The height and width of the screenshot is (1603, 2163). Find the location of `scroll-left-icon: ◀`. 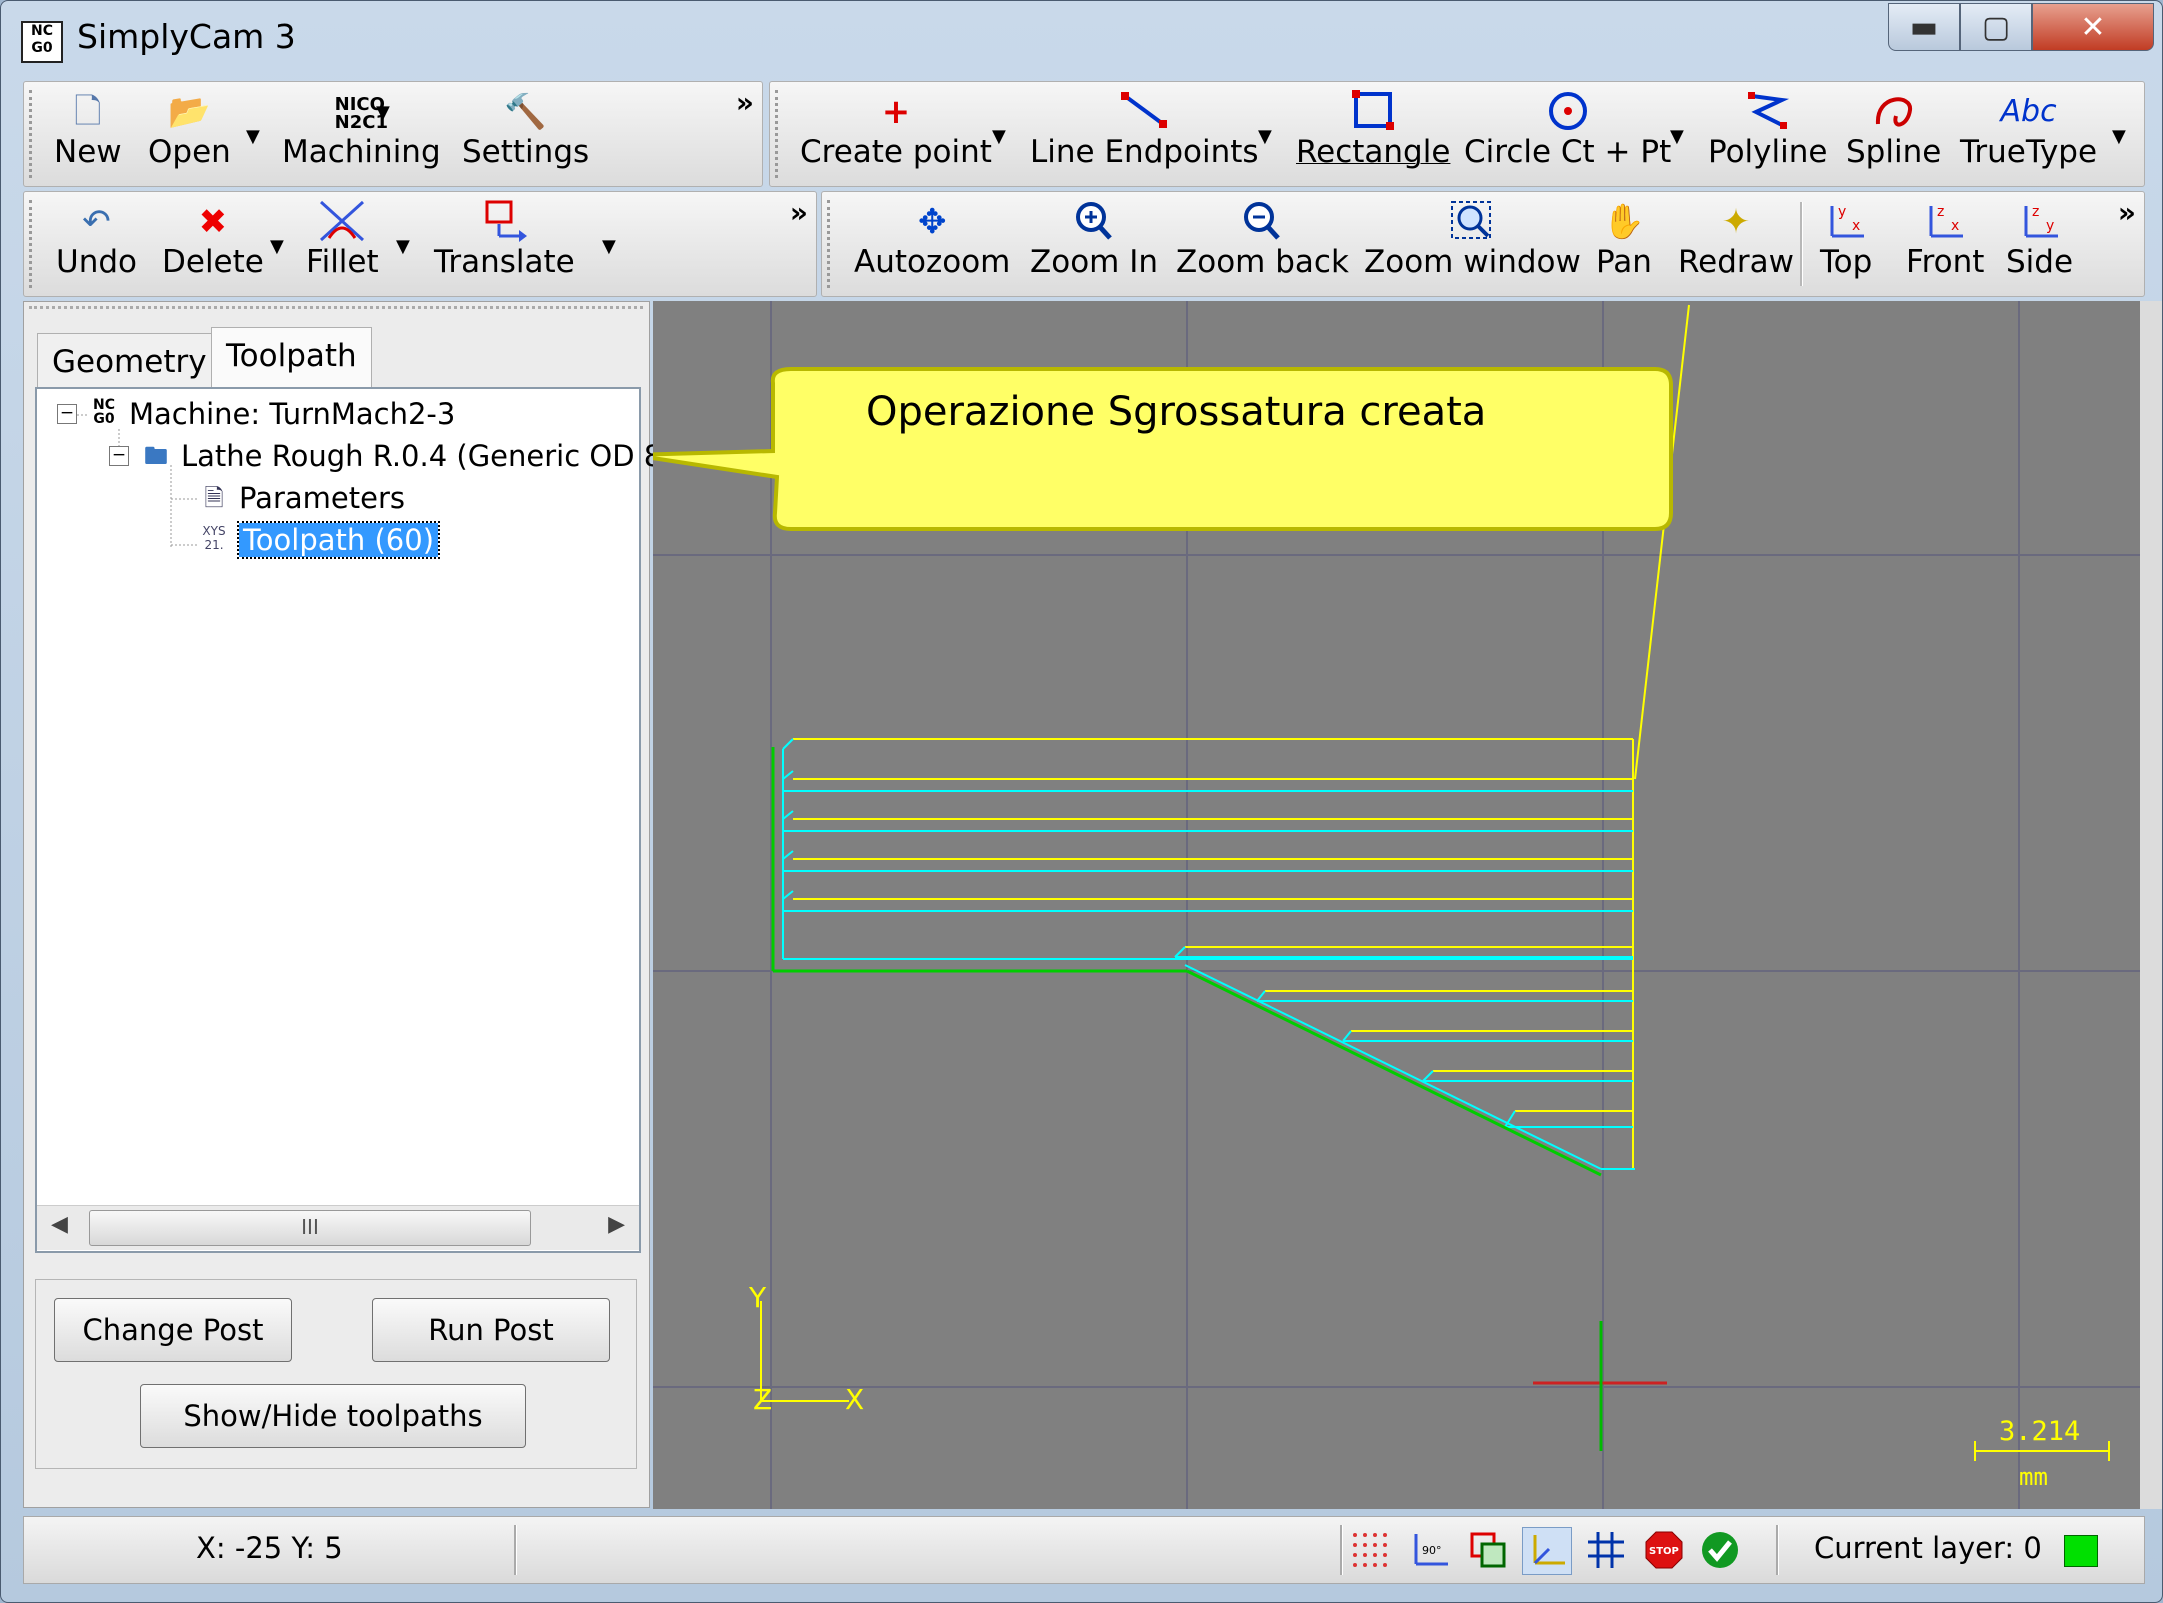

scroll-left-icon: ◀ is located at coordinates (59, 1224).